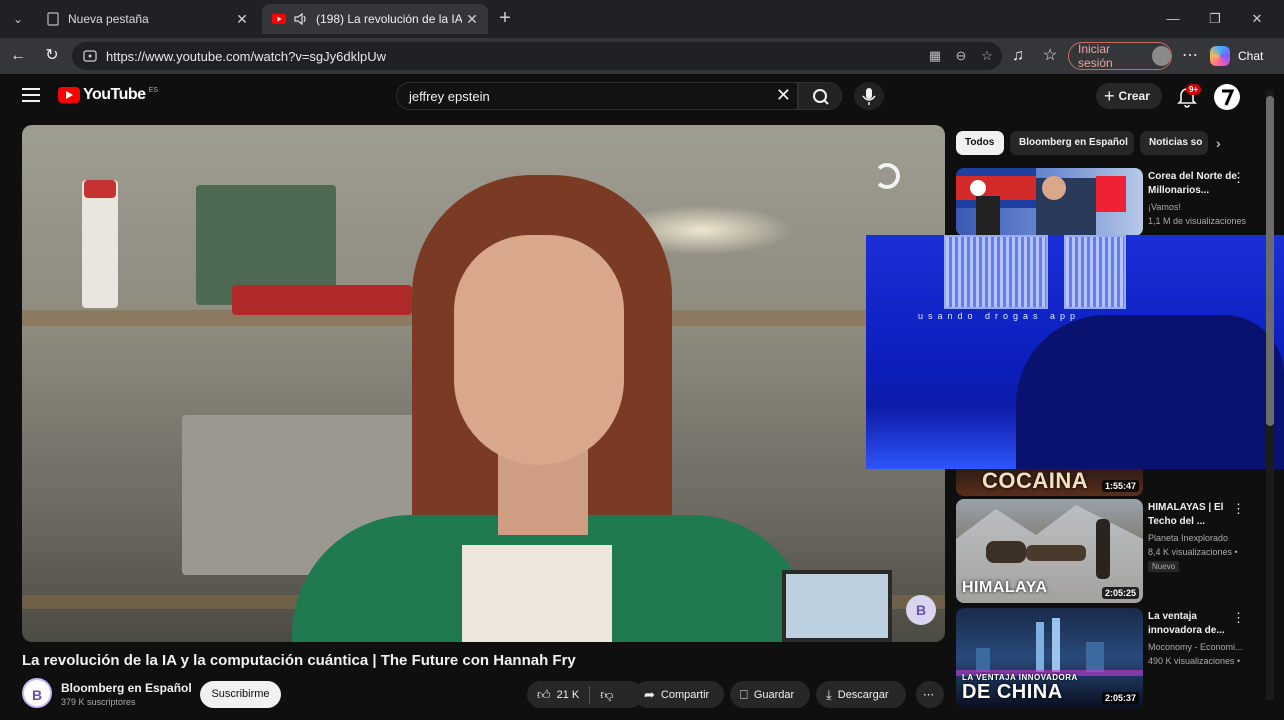 The width and height of the screenshot is (1284, 720). I want to click on logo-country-code: ES, so click(153, 90).